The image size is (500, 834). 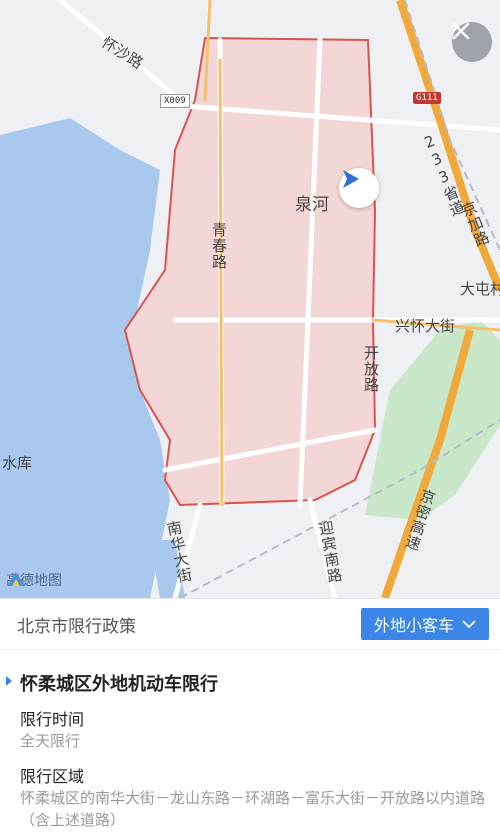 I want to click on chevron-down-icon, so click(x=469, y=624).